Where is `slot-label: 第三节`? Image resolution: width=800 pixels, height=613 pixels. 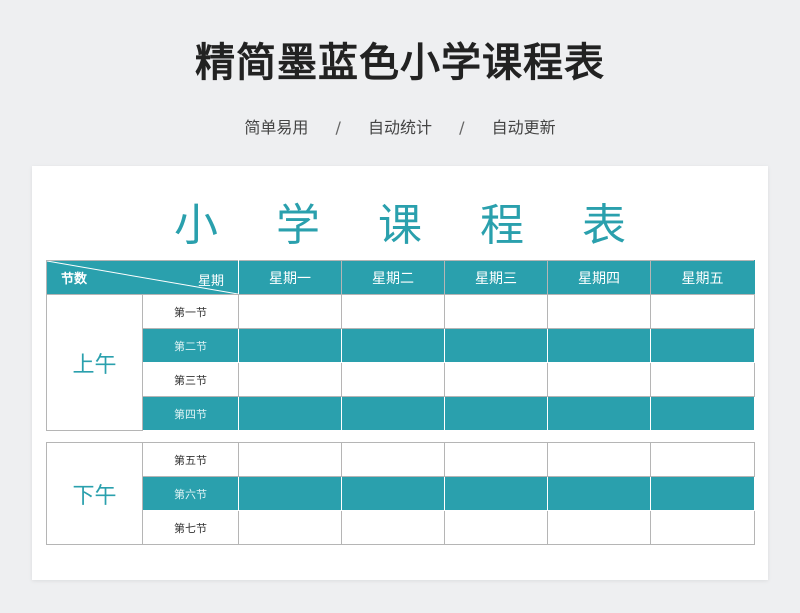
slot-label: 第三节 is located at coordinates (190, 379).